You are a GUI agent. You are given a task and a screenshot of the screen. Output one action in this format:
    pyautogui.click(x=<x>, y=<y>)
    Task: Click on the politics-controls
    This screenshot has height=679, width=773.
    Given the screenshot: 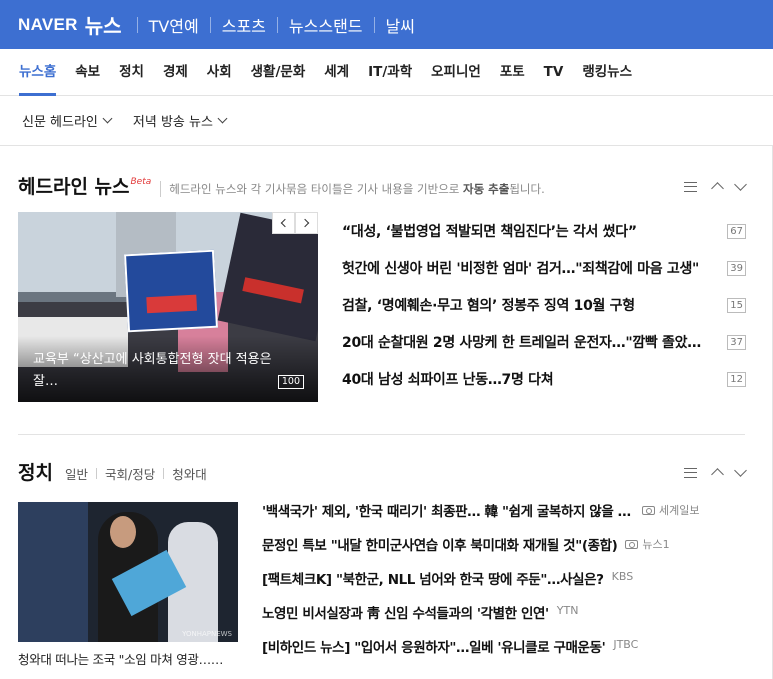 What is the action you would take?
    pyautogui.click(x=715, y=472)
    